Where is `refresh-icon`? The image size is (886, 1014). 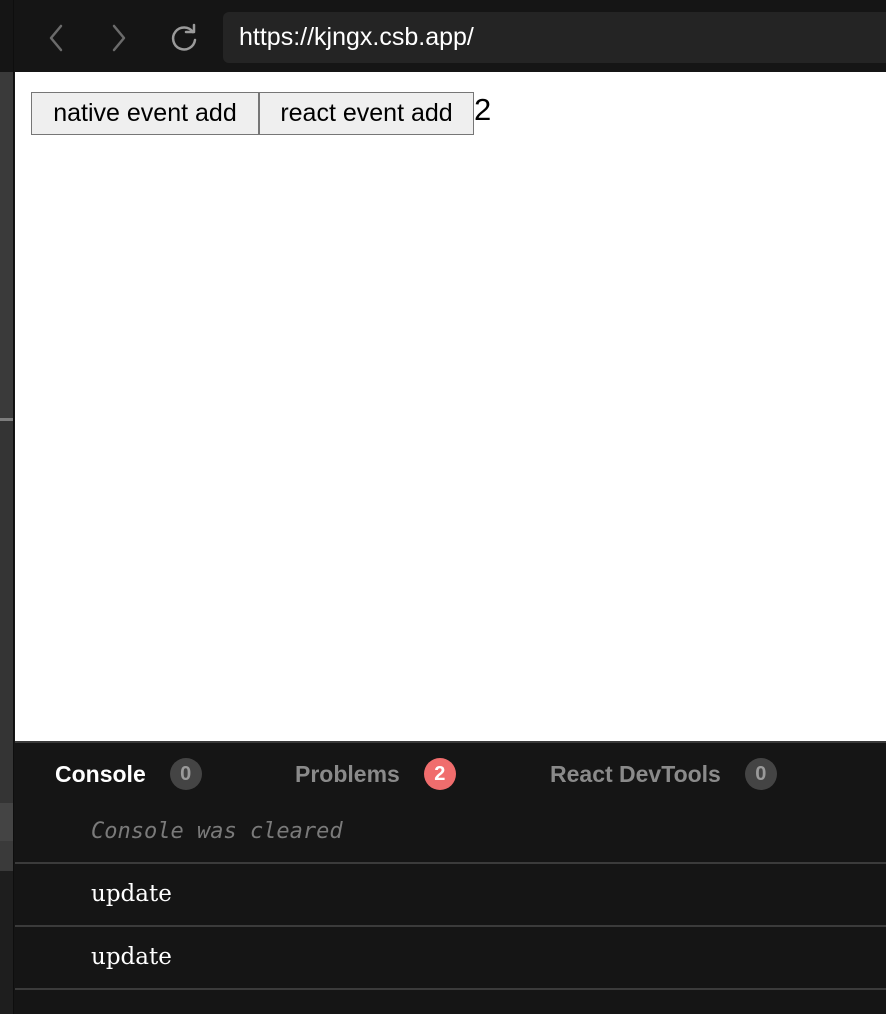
refresh-icon is located at coordinates (184, 37).